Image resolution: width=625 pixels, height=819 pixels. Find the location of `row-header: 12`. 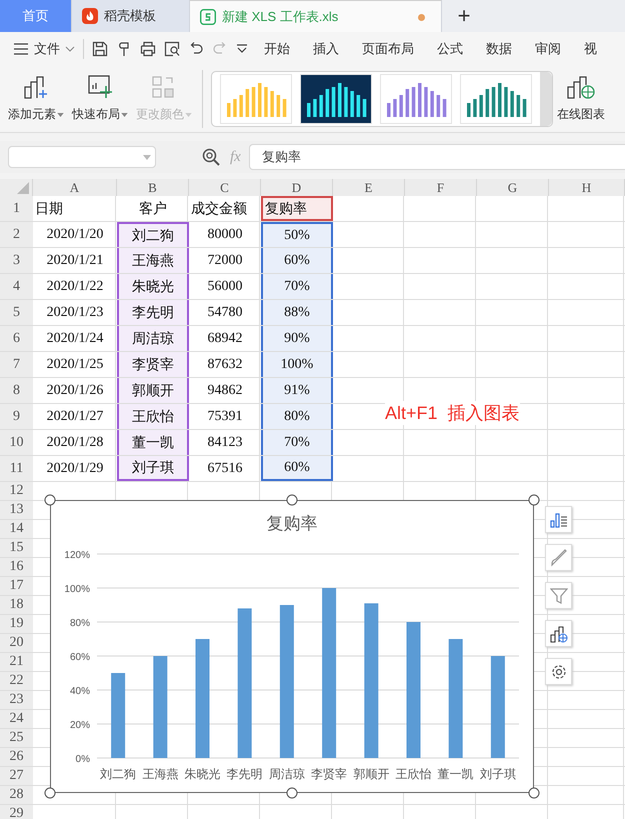

row-header: 12 is located at coordinates (16, 491).